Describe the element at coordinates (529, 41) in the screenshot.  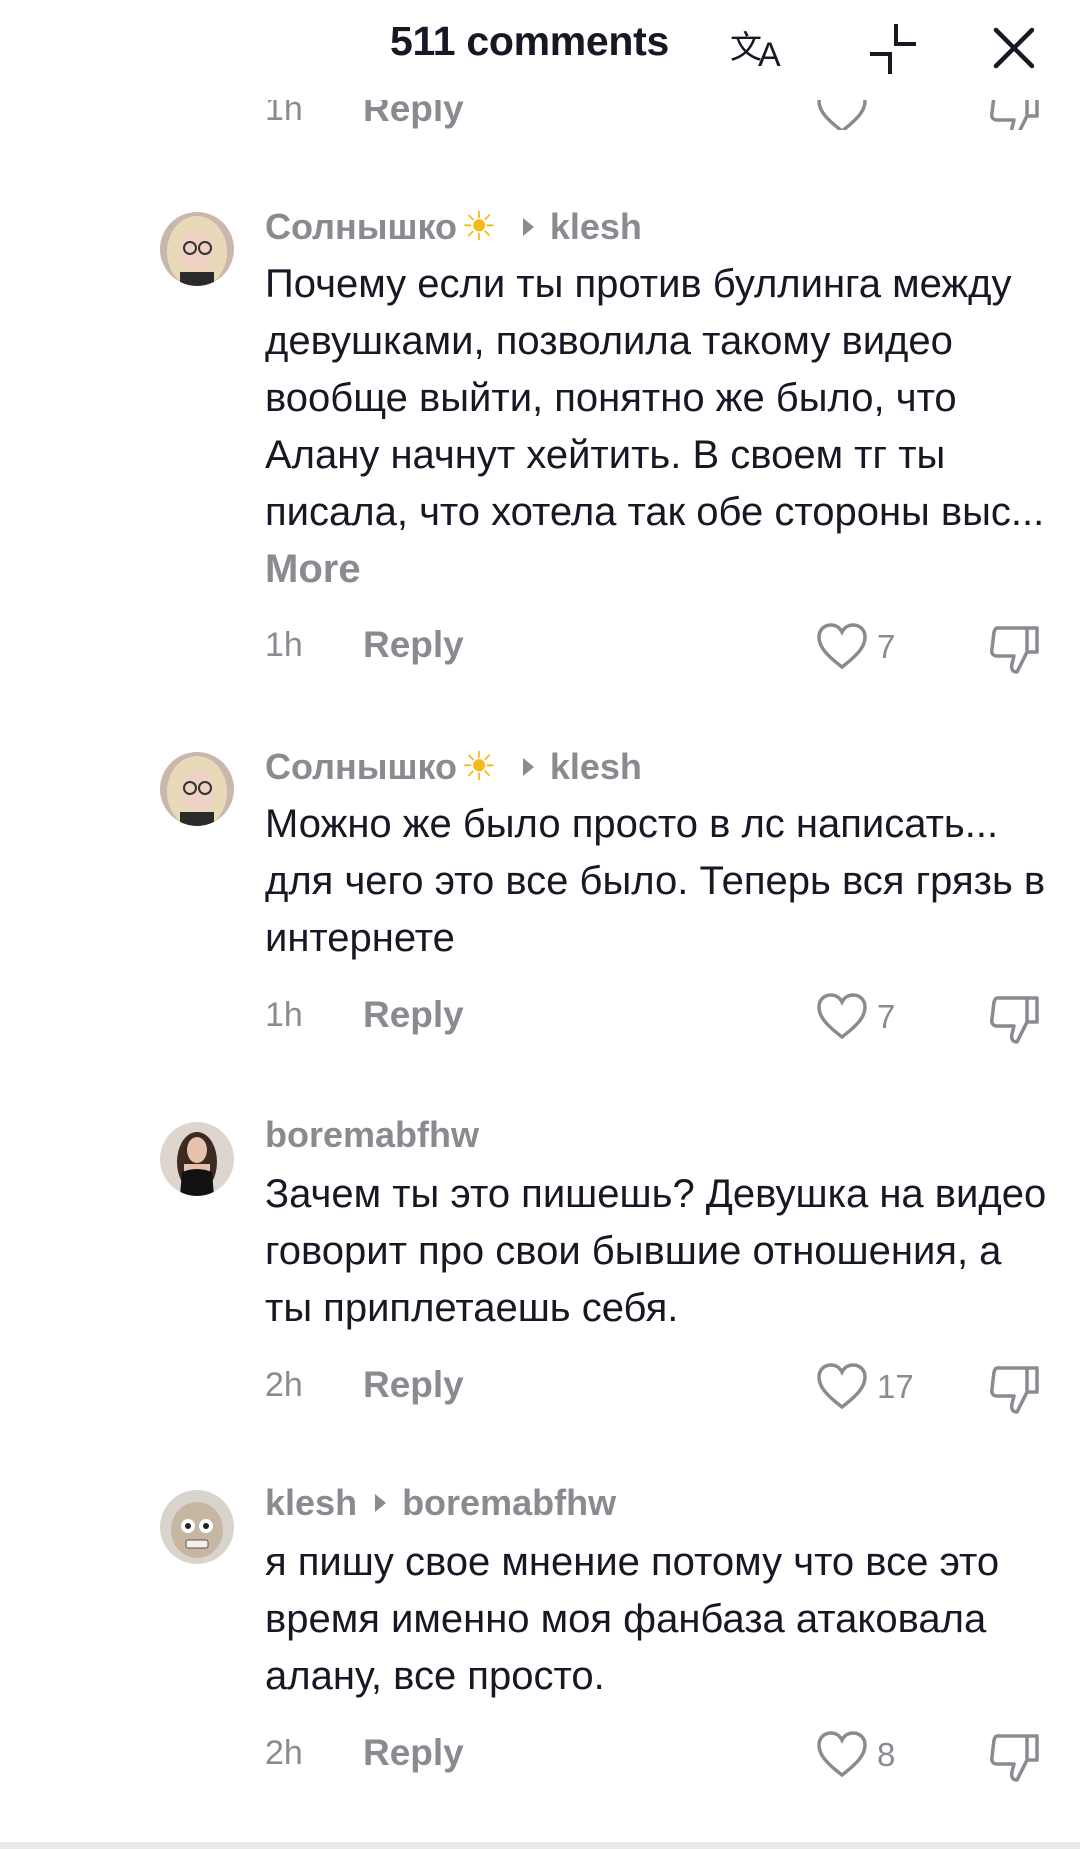
I see `comments-count-title: 511 comments` at that location.